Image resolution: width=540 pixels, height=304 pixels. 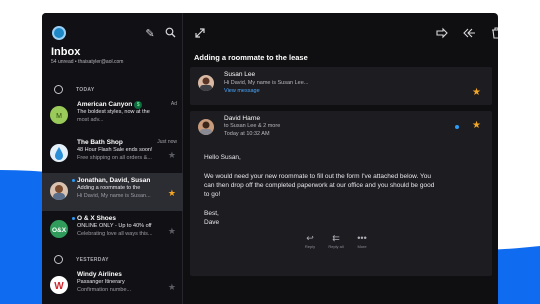 What do you see at coordinates (110, 105) in the screenshot?
I see `sender-name: American Canyon $` at bounding box center [110, 105].